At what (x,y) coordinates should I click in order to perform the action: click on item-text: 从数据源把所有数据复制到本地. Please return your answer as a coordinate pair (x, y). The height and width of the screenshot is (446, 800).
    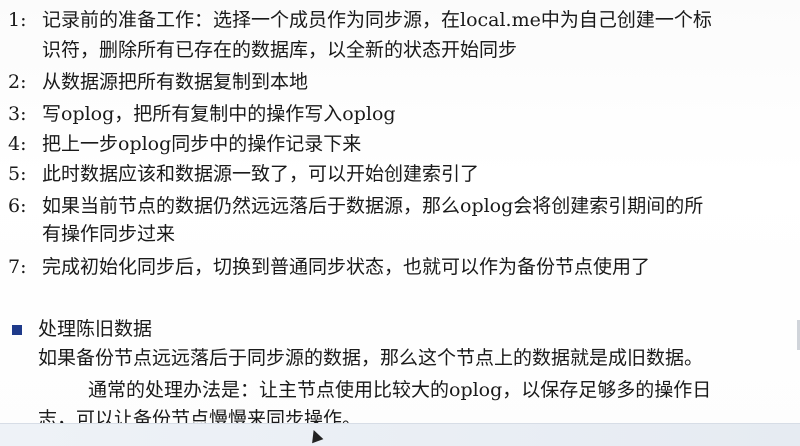
    Looking at the image, I should click on (175, 82).